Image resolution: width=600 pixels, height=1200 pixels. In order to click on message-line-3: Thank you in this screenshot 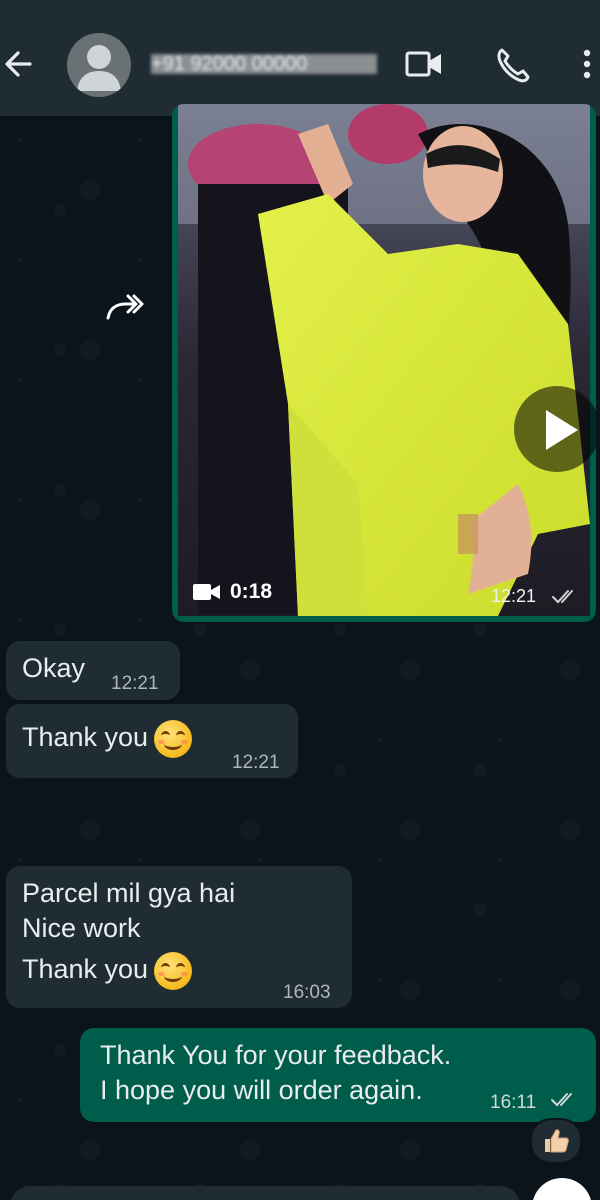, I will do `click(107, 971)`.